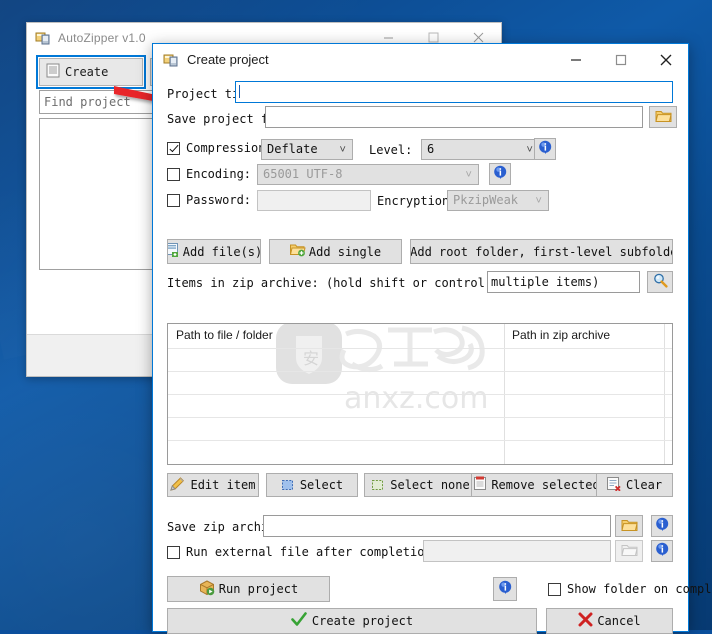  I want to click on encoding-checkbox-row: Encoding:, so click(209, 174).